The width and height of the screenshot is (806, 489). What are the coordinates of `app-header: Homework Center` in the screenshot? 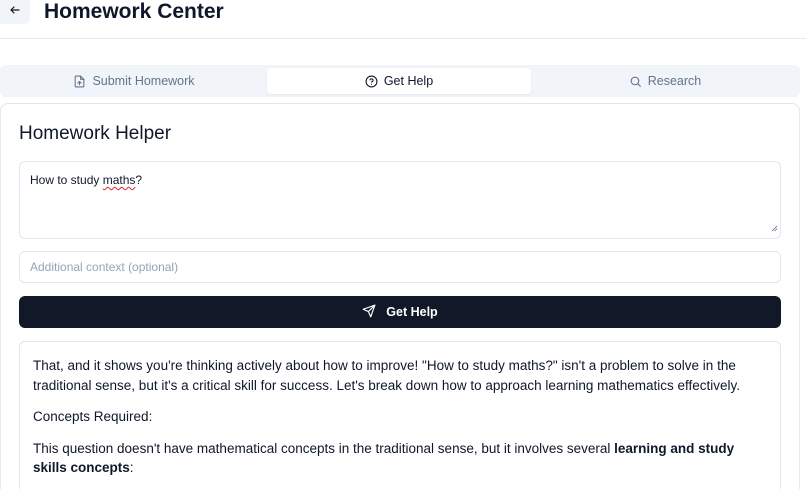 It's located at (403, 19).